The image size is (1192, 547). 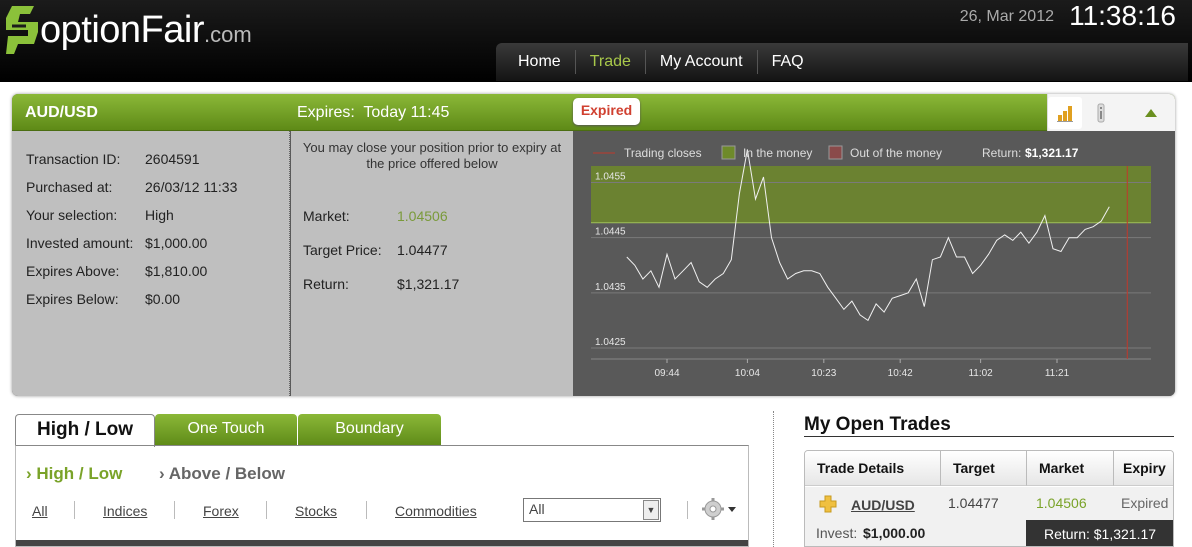 What do you see at coordinates (72, 299) in the screenshot?
I see `detail-label: Expires Below:` at bounding box center [72, 299].